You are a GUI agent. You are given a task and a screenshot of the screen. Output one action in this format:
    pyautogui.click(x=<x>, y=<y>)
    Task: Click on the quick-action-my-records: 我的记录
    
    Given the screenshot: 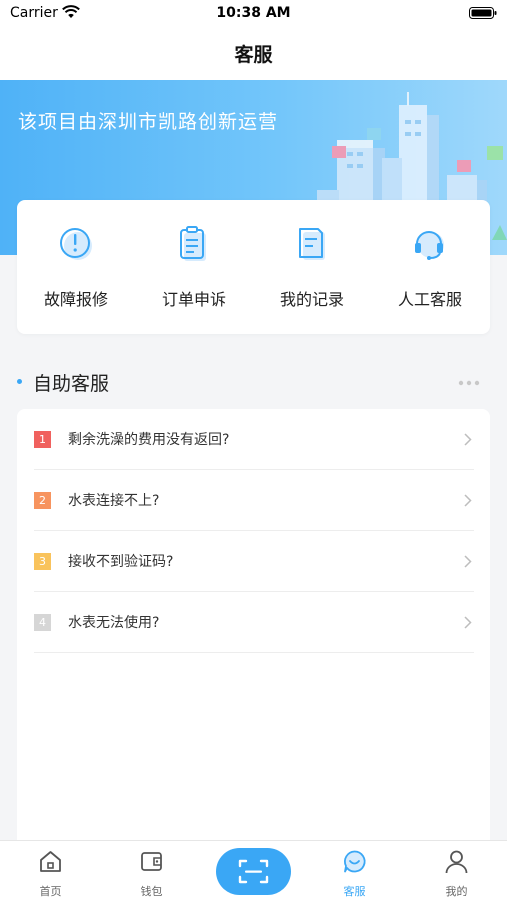 What is the action you would take?
    pyautogui.click(x=312, y=267)
    